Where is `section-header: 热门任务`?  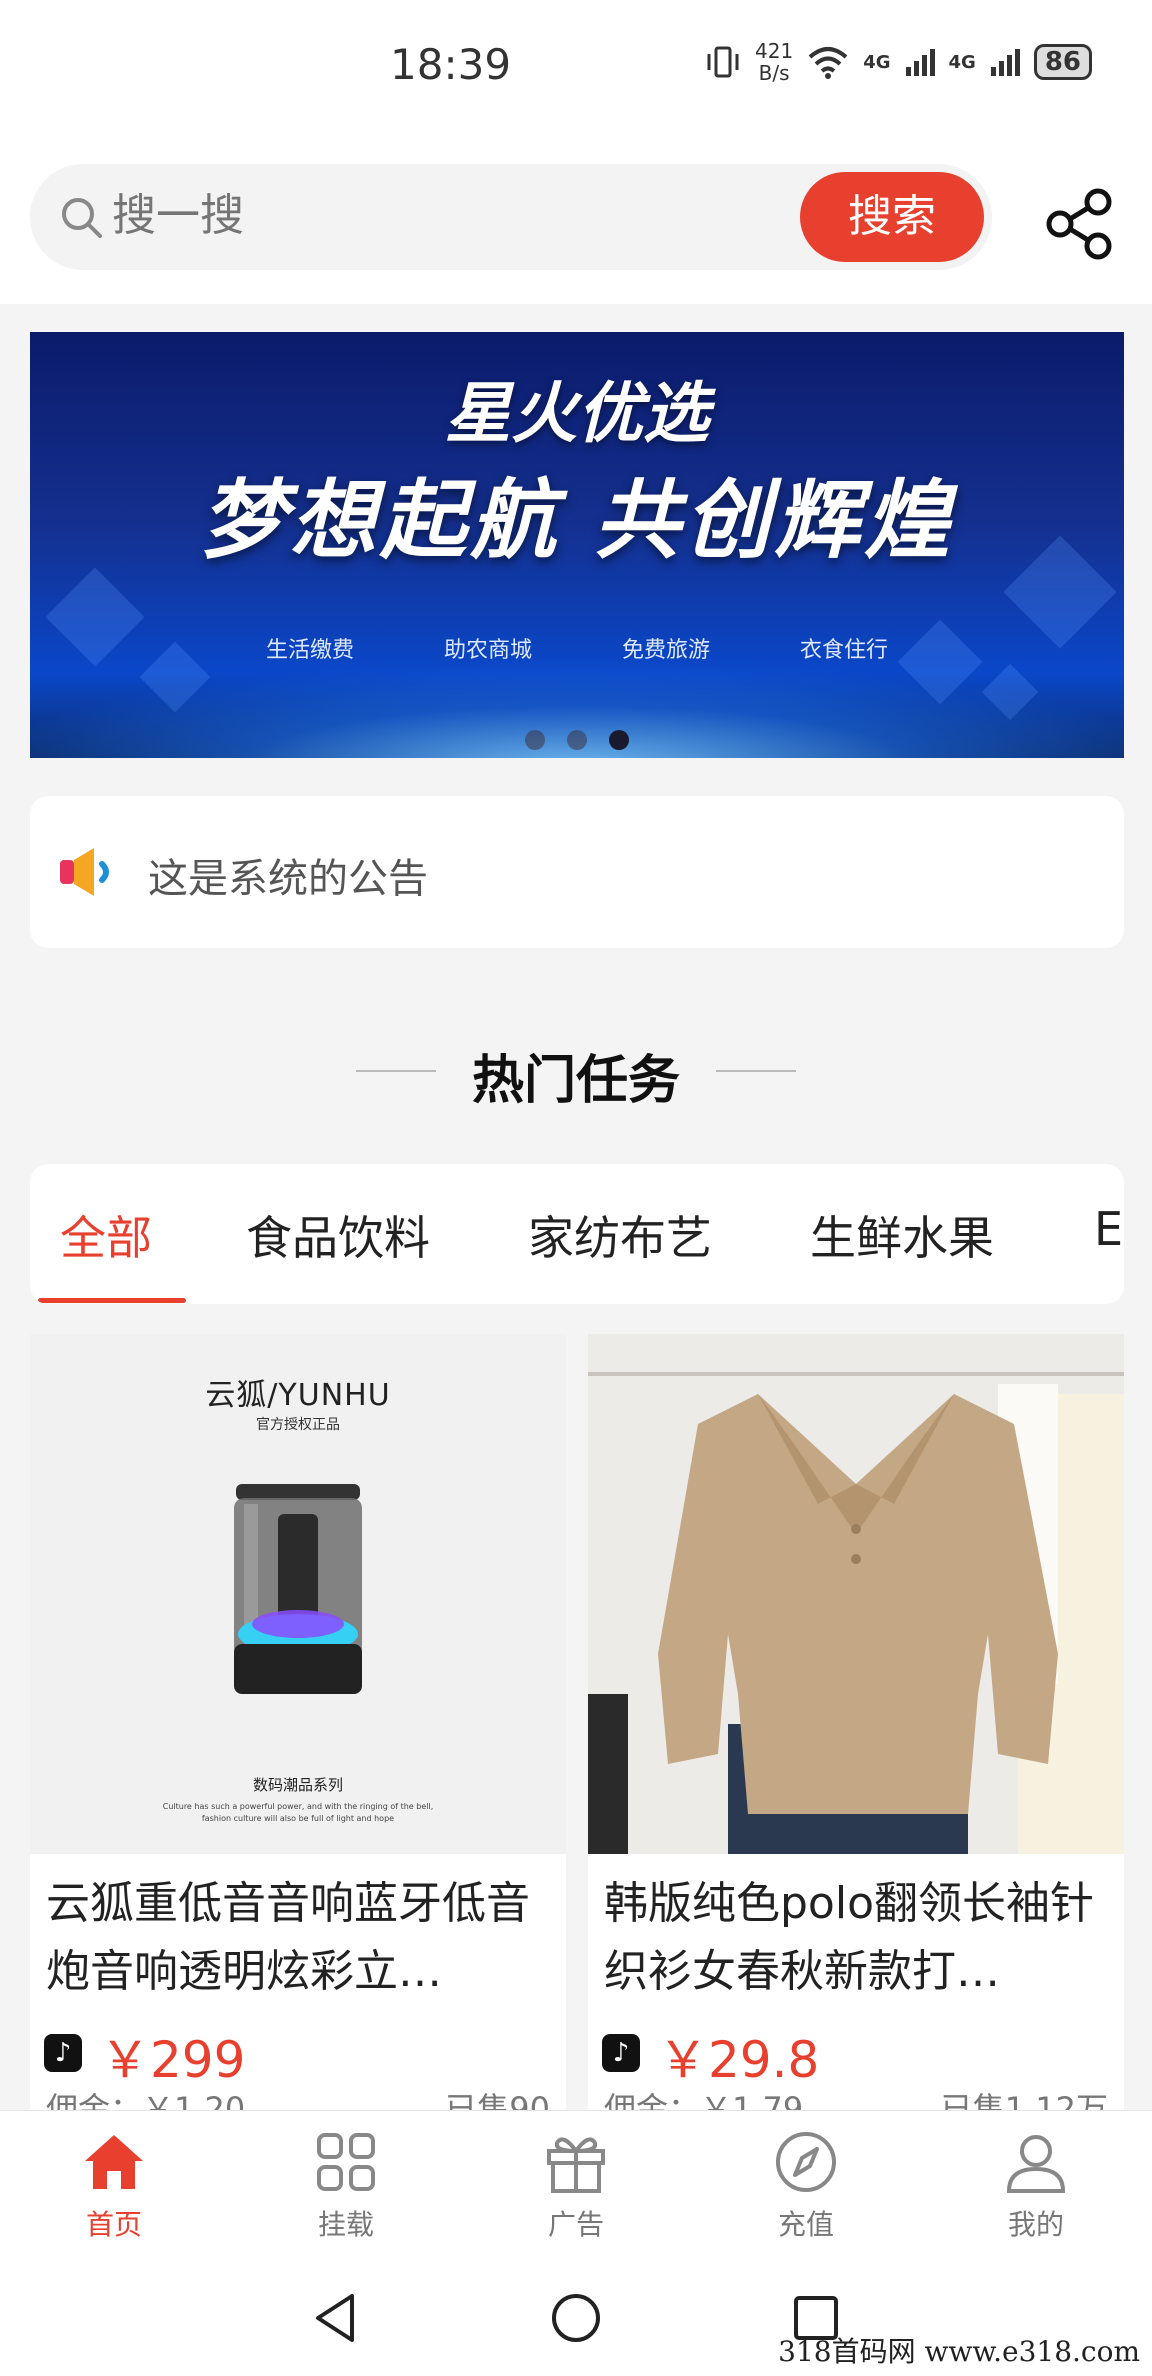
section-header: 热门任务 is located at coordinates (576, 1070).